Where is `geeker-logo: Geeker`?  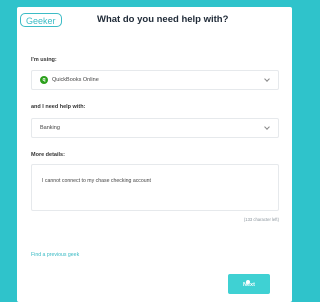 geeker-logo: Geeker is located at coordinates (41, 20).